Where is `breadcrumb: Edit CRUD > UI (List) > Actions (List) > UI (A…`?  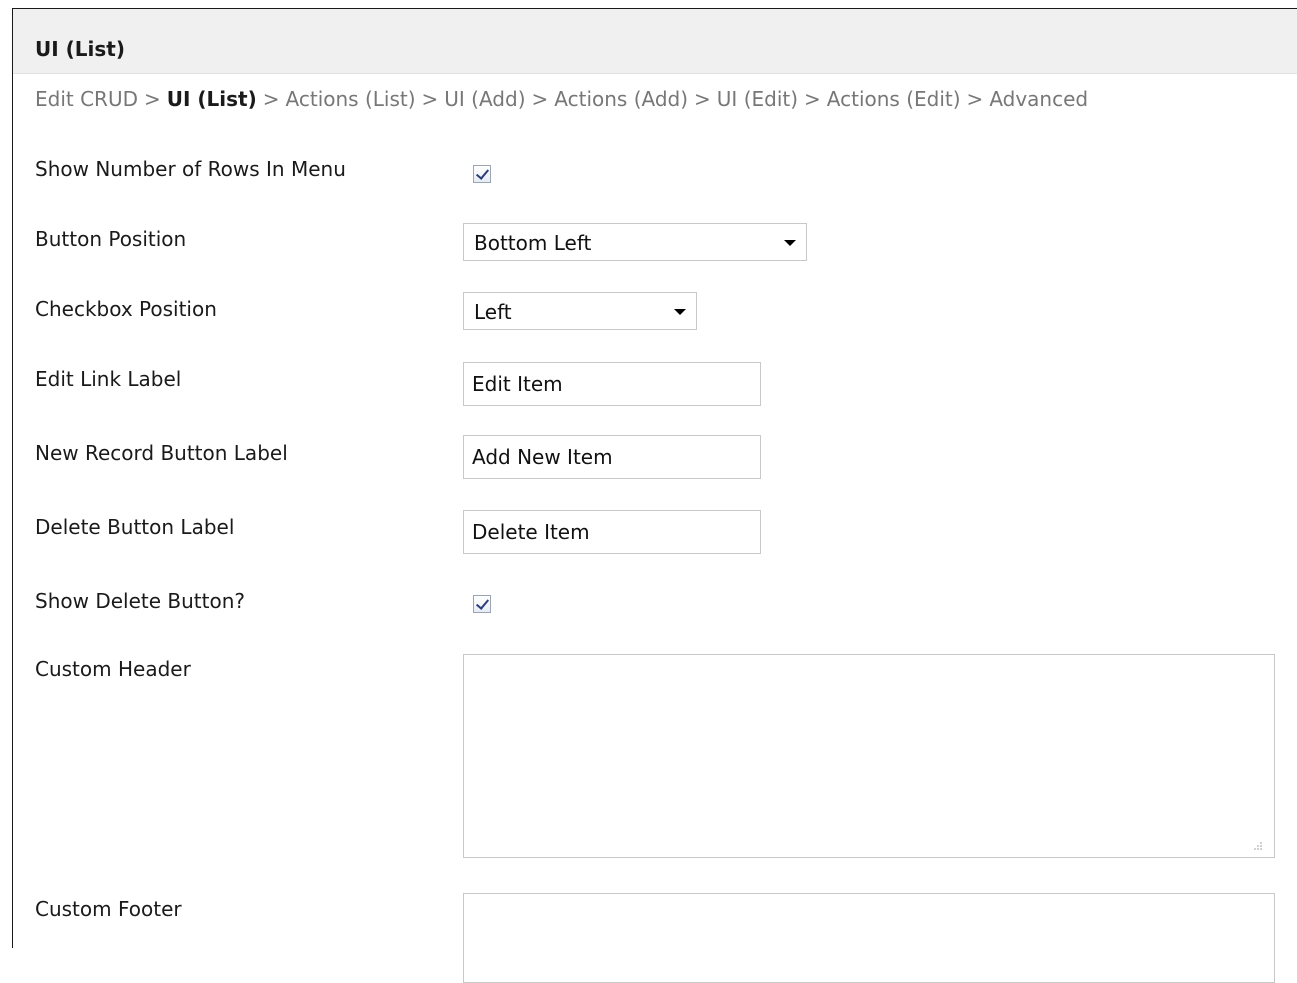 breadcrumb: Edit CRUD > UI (List) > Actions (List) > UI (A… is located at coordinates (561, 99).